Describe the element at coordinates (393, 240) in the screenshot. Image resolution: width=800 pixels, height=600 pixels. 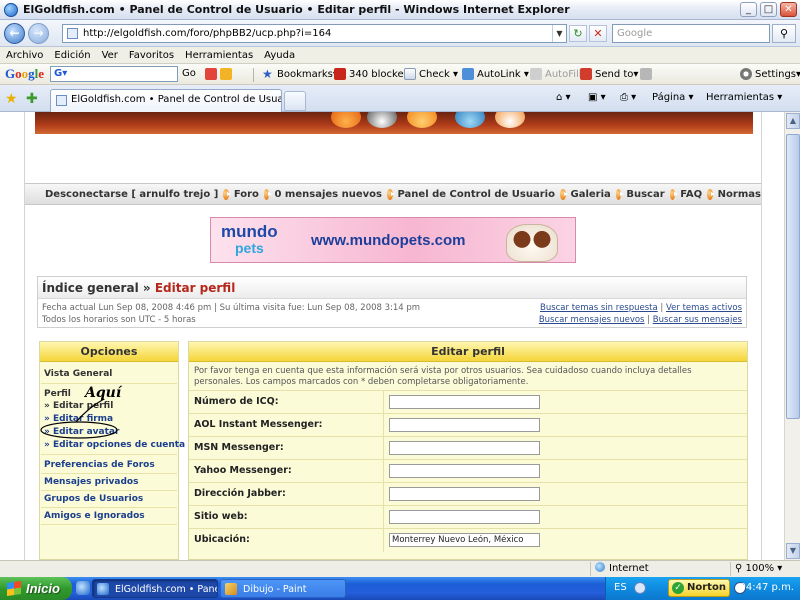
I see `mundopets-ad-banner: mundo pets www.mundopets.com` at that location.